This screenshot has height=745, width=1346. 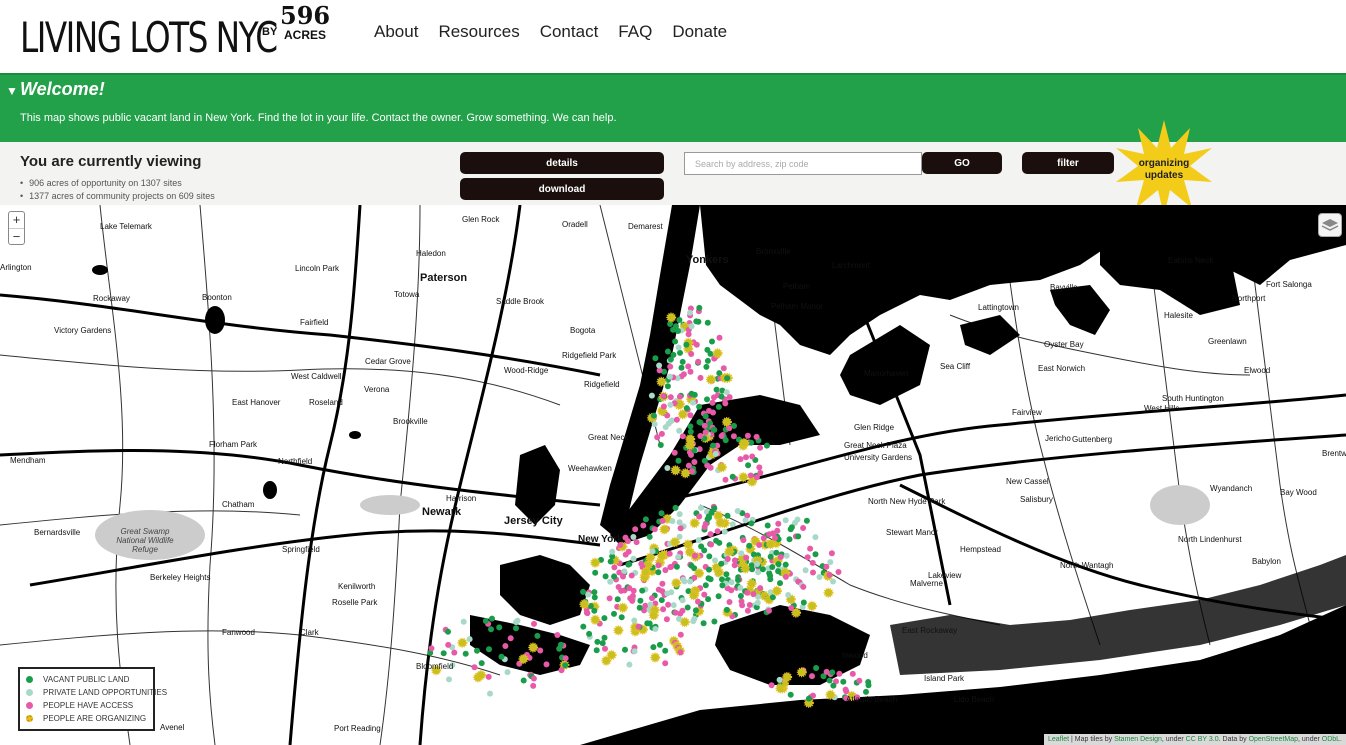 I want to click on place-label: Newark, so click(x=442, y=512).